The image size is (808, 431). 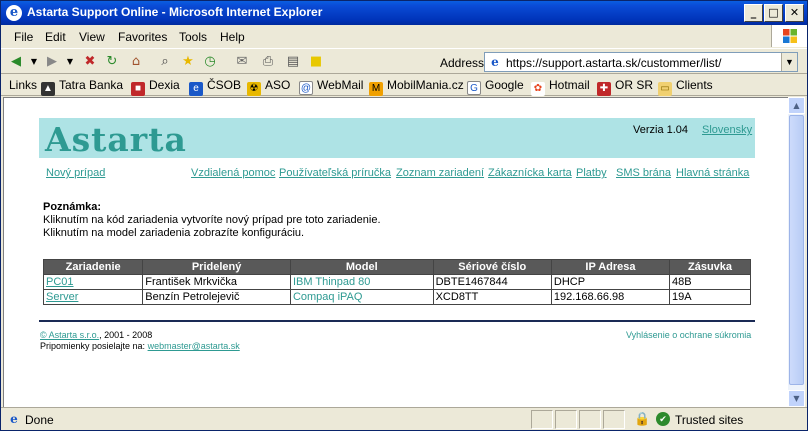 I want to click on model-link: Compaq iPAQ, so click(x=361, y=297).